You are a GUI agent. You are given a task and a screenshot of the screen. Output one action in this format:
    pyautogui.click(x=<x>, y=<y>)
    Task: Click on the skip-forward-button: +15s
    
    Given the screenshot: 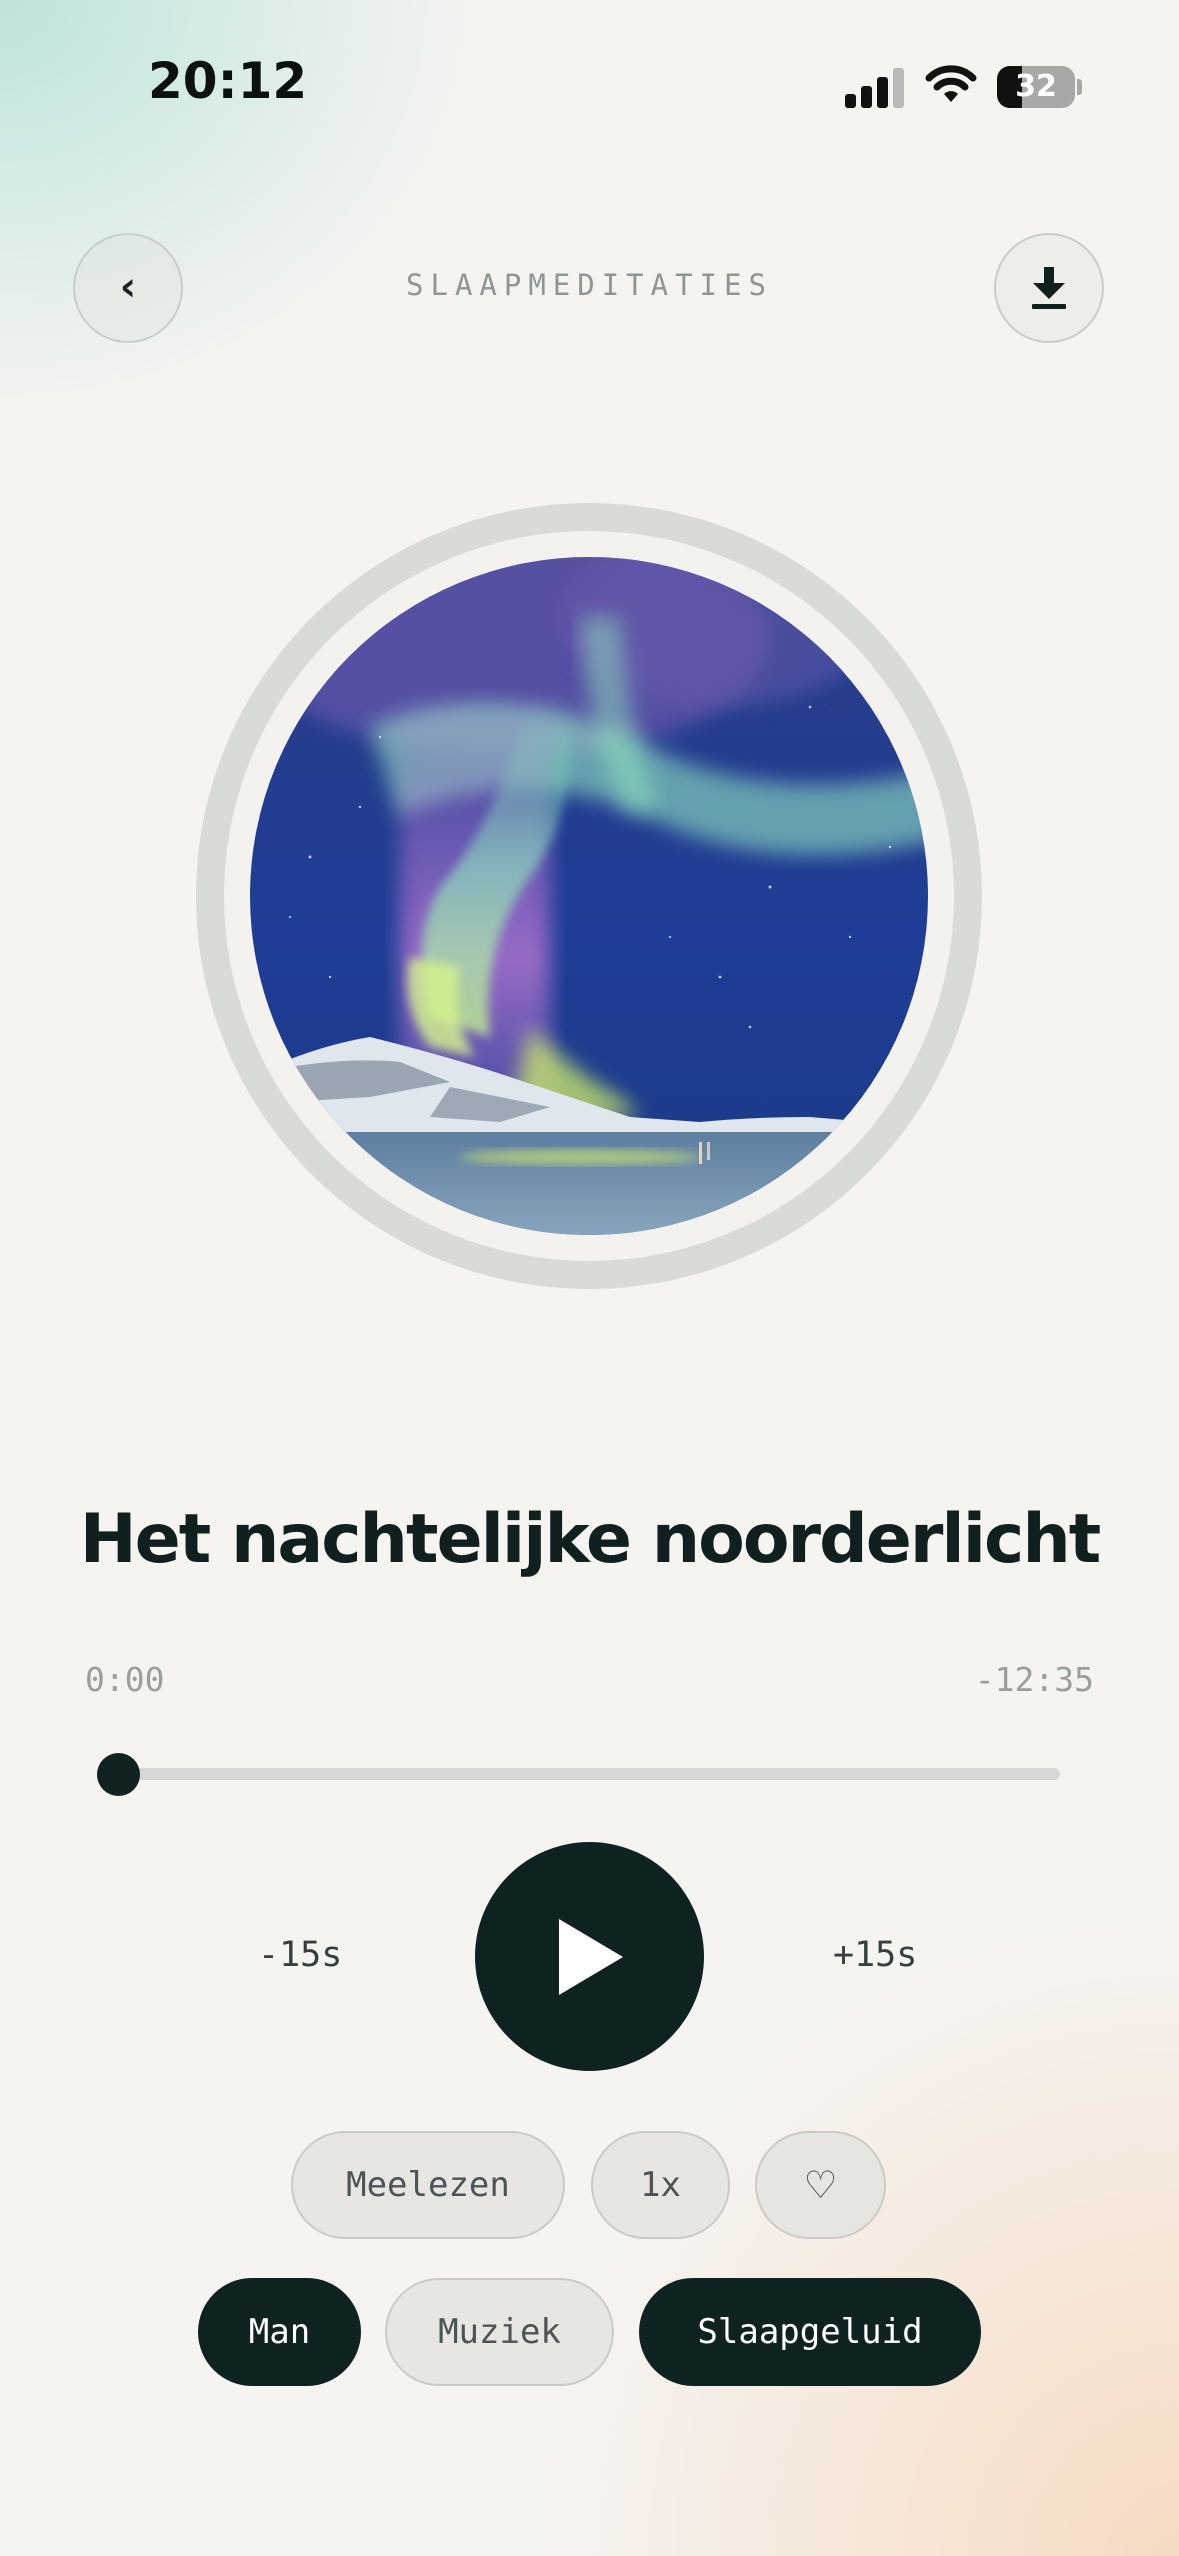 What is the action you would take?
    pyautogui.click(x=875, y=1955)
    